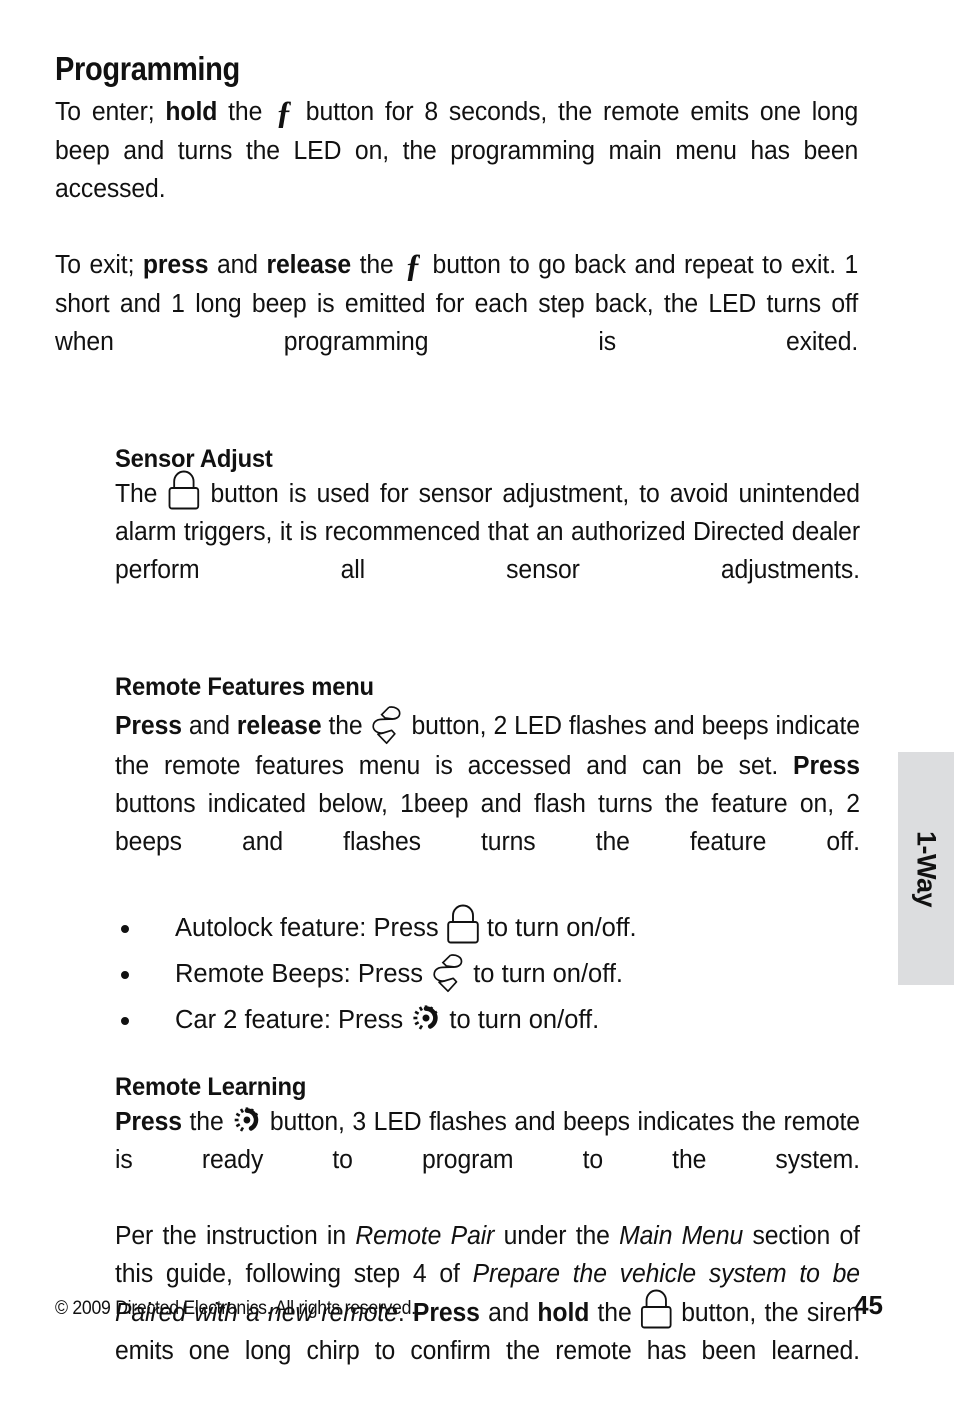 This screenshot has width=954, height=1408. What do you see at coordinates (299, 974) in the screenshot?
I see `bullet-label: Remote Beeps: Press` at bounding box center [299, 974].